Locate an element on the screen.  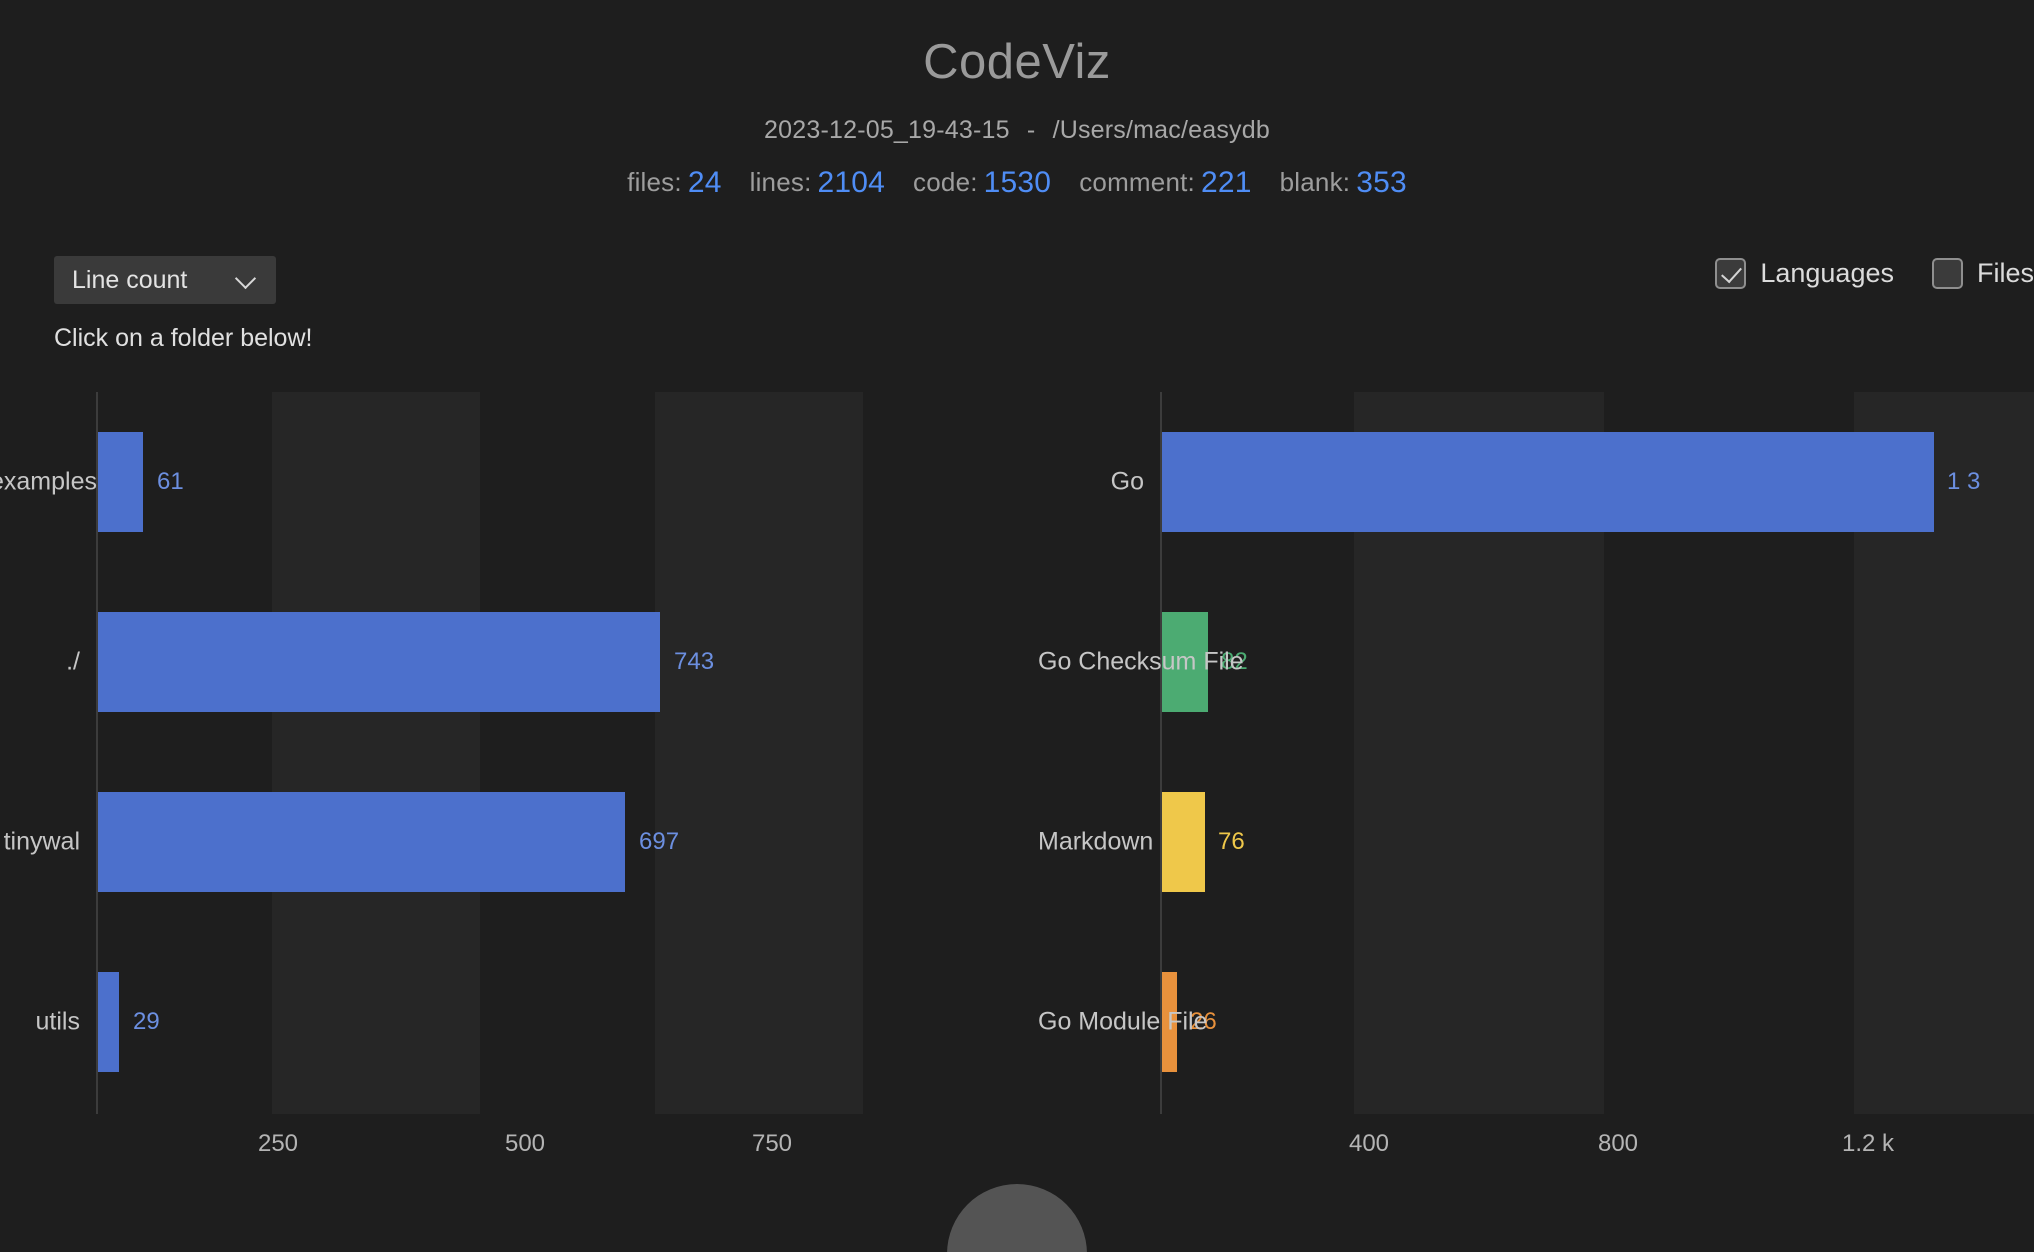
stat-comment-label: comment: is located at coordinates (1137, 181).